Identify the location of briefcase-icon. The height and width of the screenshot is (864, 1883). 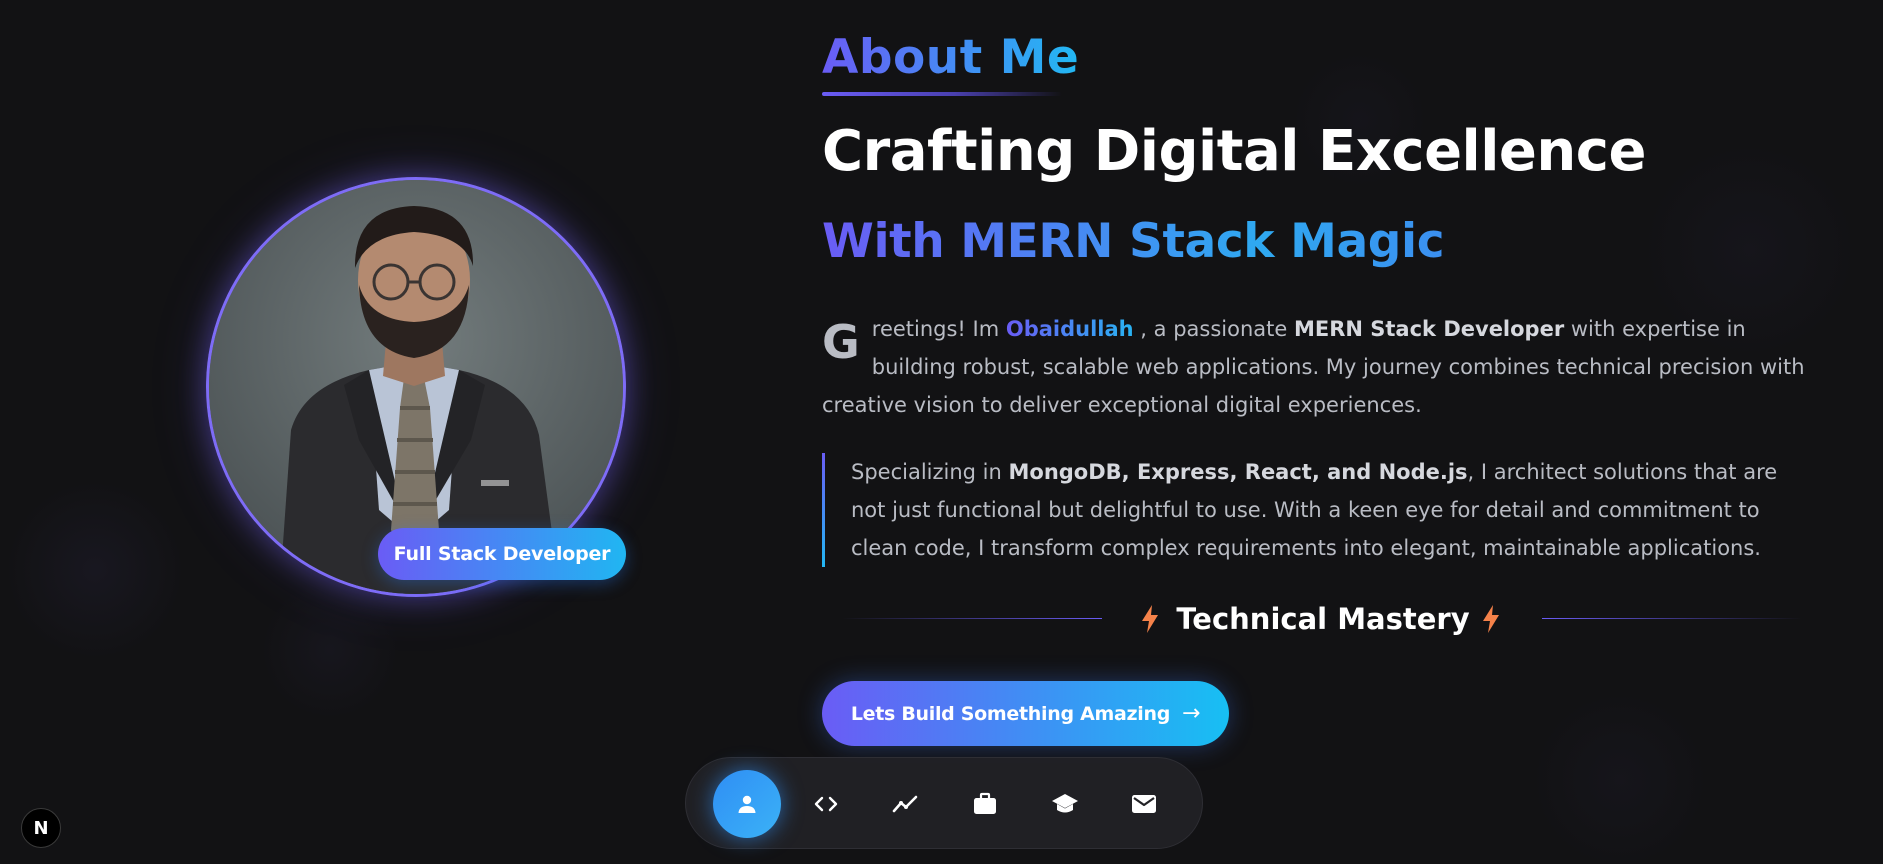
(985, 803).